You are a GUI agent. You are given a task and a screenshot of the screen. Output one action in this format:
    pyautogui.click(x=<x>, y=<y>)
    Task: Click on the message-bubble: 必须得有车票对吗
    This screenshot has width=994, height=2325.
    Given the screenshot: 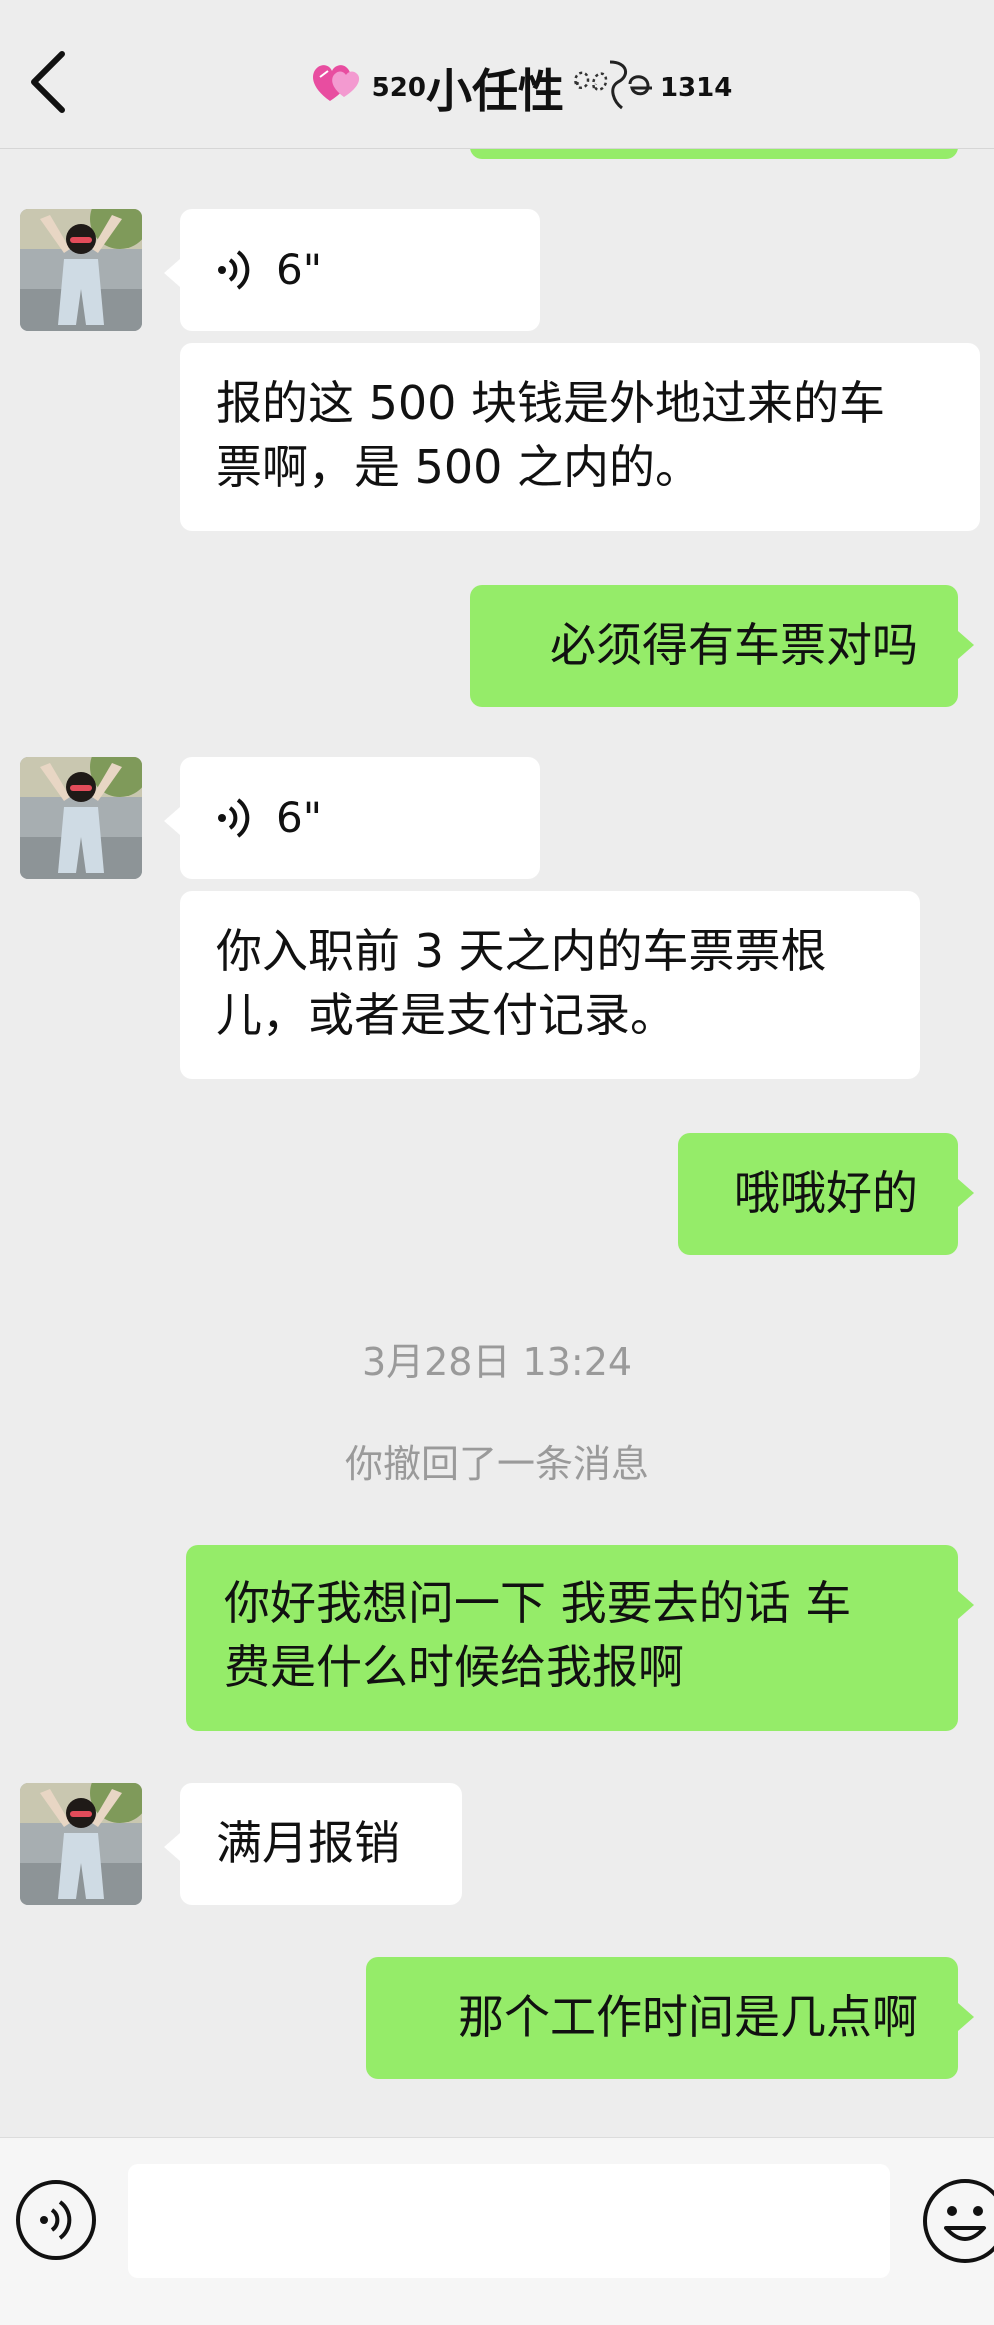 What is the action you would take?
    pyautogui.click(x=722, y=646)
    